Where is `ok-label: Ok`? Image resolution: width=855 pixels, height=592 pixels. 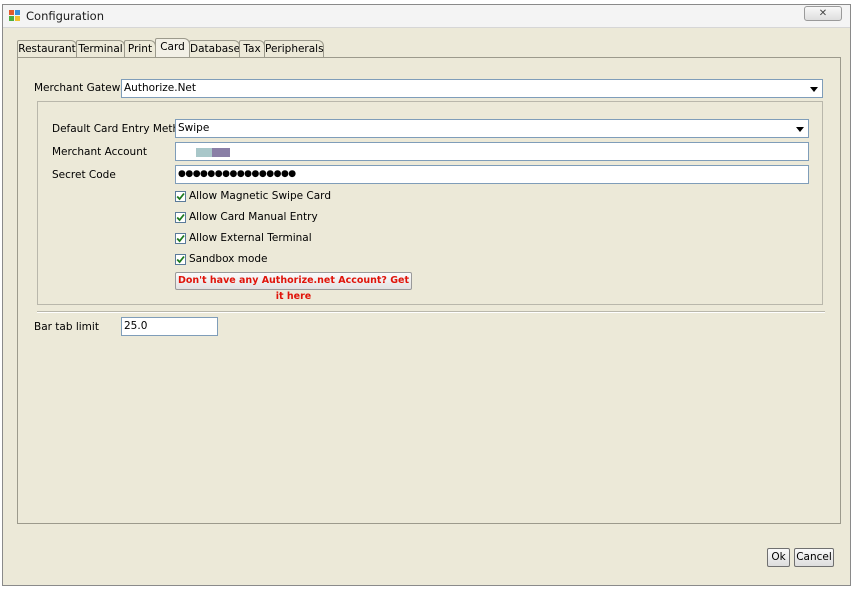
ok-label: Ok is located at coordinates (778, 557).